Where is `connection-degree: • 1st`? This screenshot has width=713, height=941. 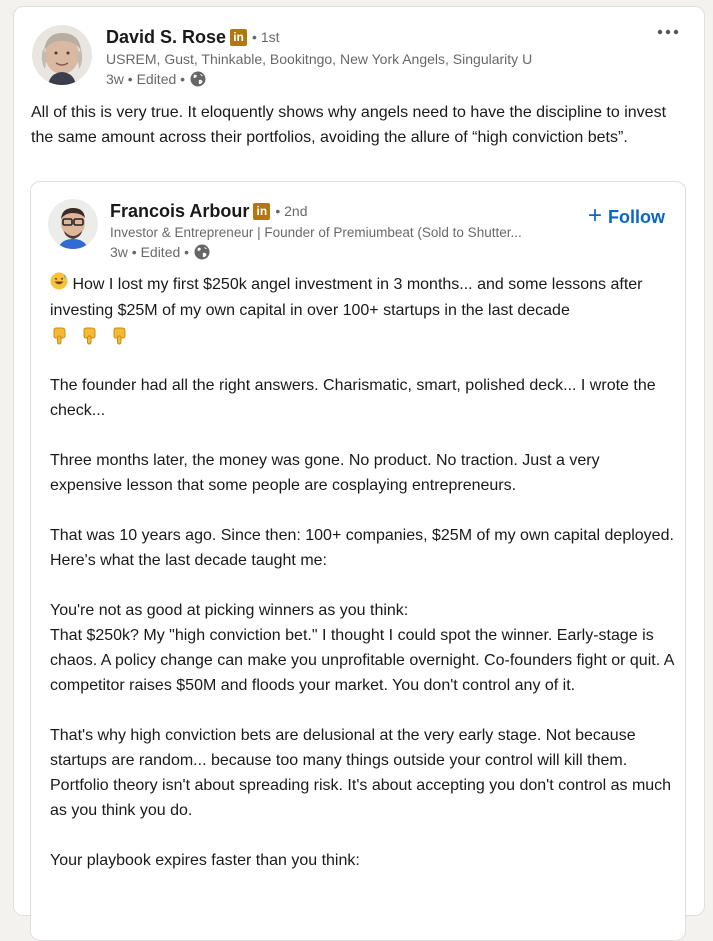
connection-degree: • 1st is located at coordinates (266, 37).